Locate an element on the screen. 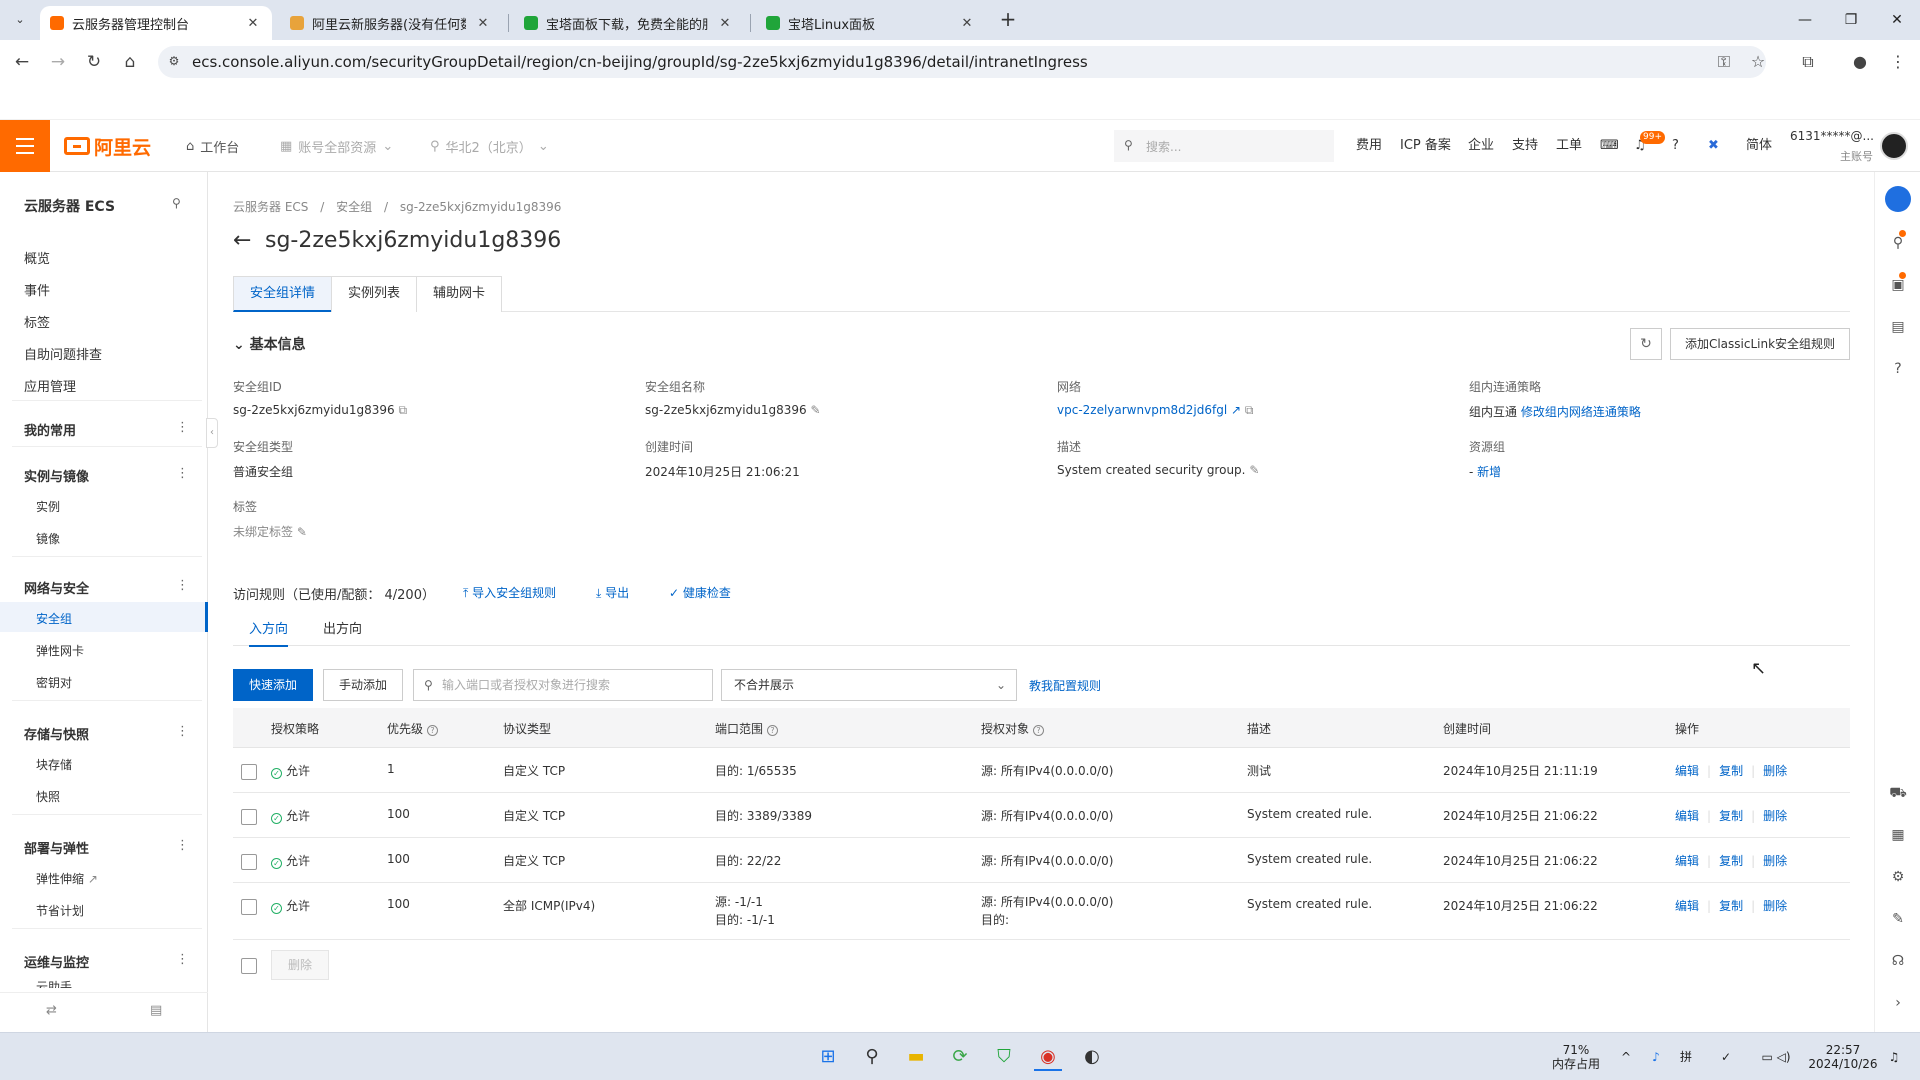 The image size is (1920, 1080). refresh-app-icon: ⟳ is located at coordinates (960, 1057).